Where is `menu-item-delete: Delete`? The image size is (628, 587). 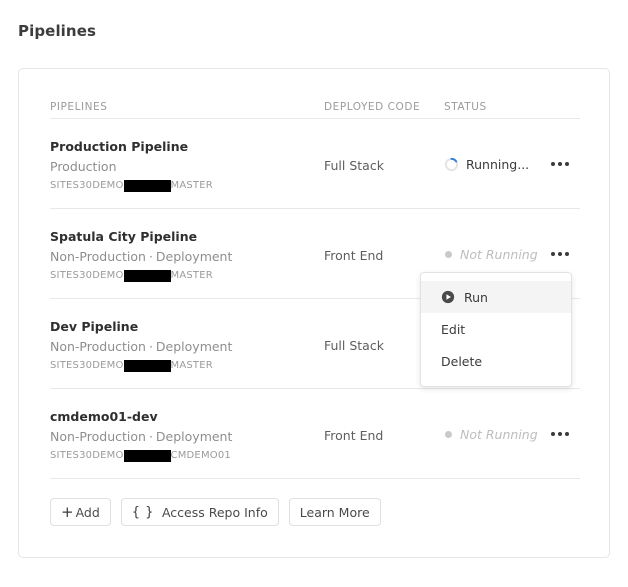
menu-item-delete: Delete is located at coordinates (496, 361).